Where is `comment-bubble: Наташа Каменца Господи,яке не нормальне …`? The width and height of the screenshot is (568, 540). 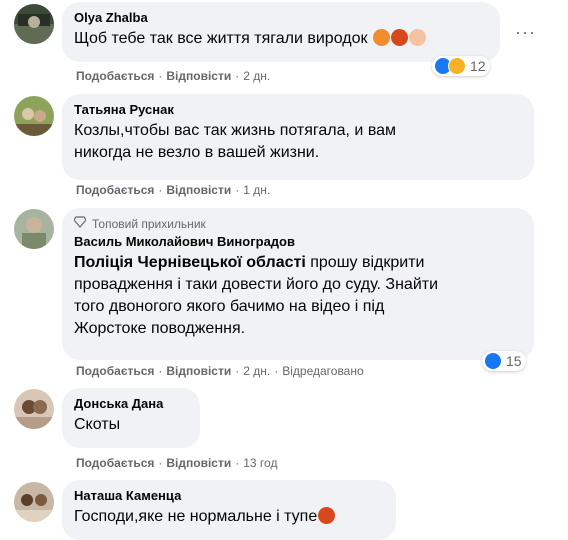 comment-bubble: Наташа Каменца Господи,яке не нормальне … is located at coordinates (229, 510).